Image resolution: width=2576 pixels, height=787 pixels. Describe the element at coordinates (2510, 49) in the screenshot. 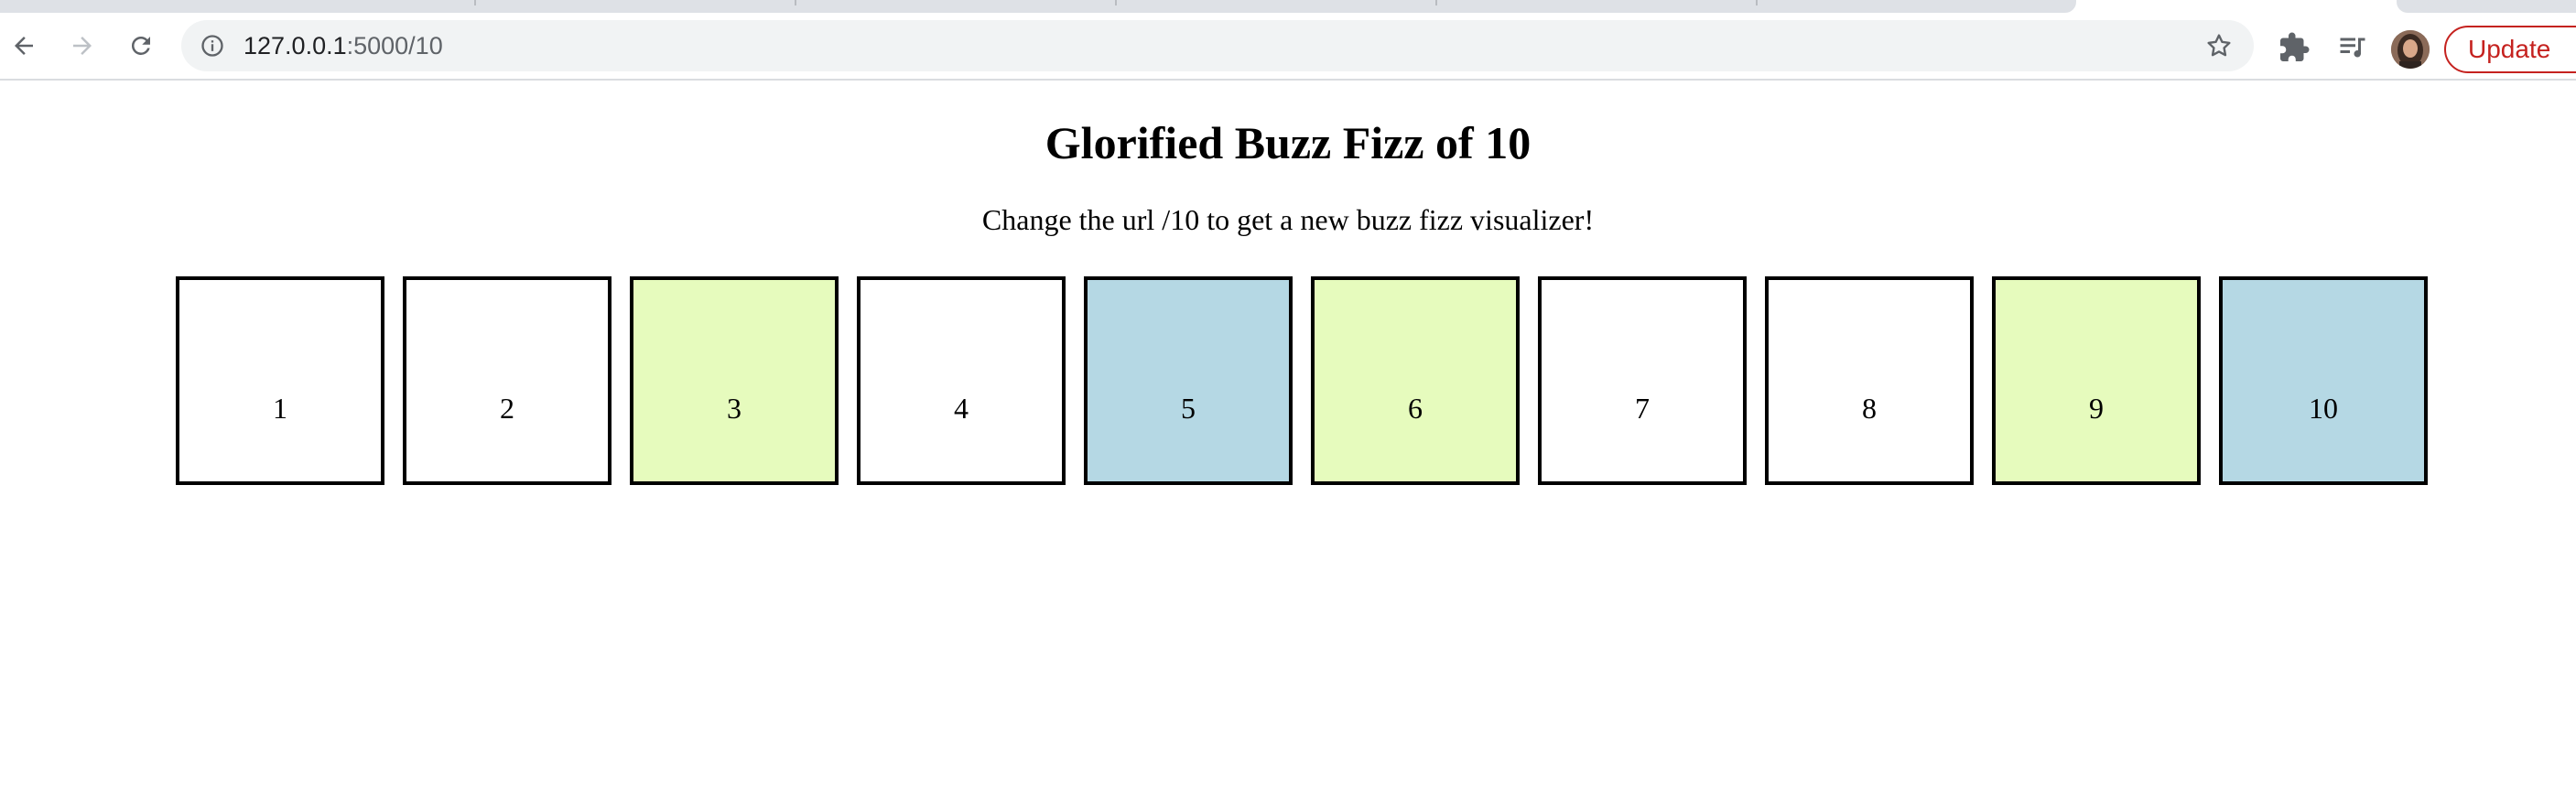

I see `update-button: Update` at that location.